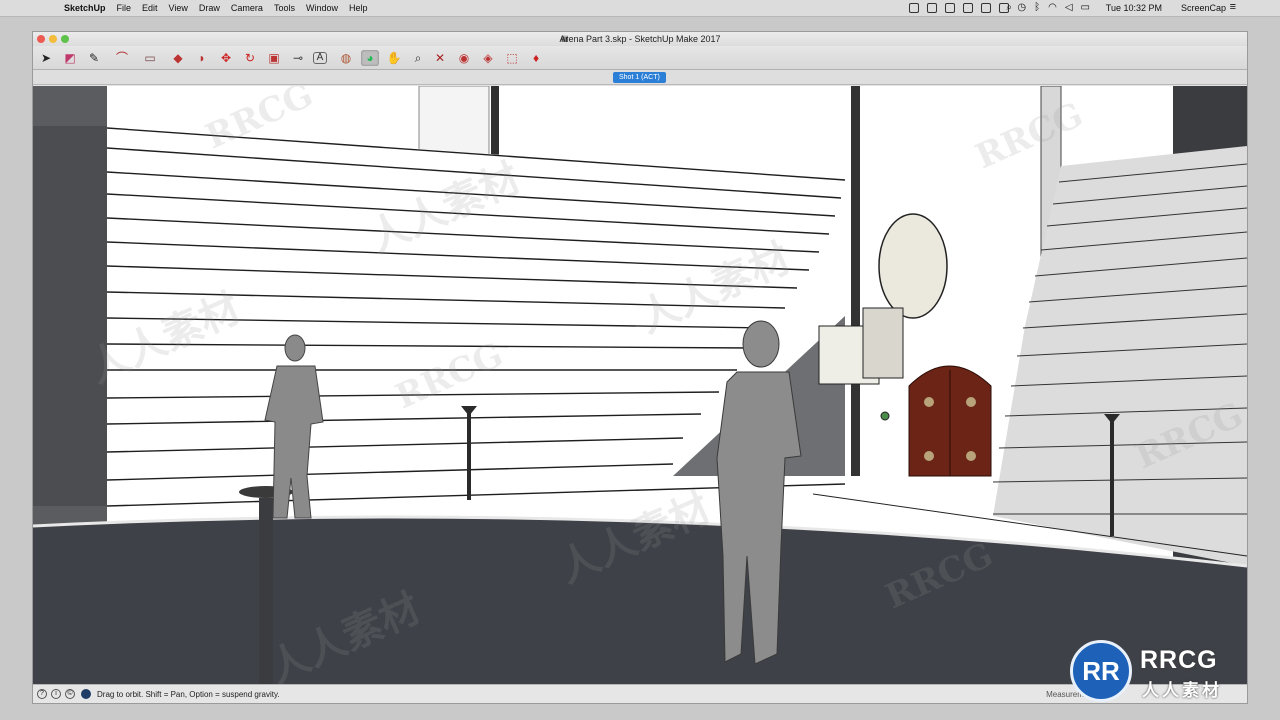  Describe the element at coordinates (322, 8) in the screenshot. I see `menu-window: Window` at that location.